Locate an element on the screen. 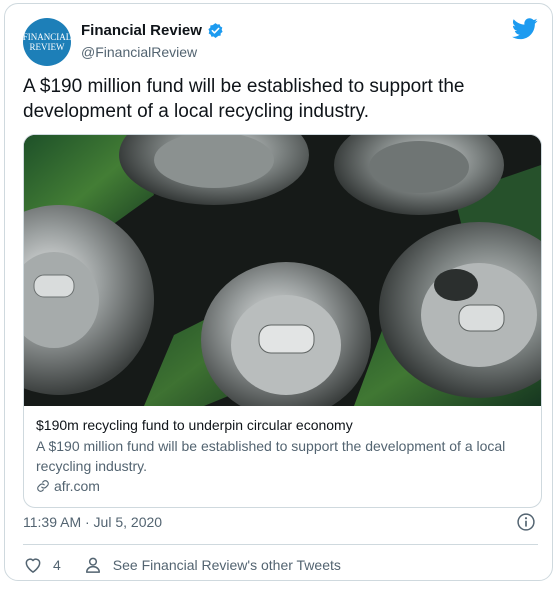 This screenshot has height=589, width=560. twitter-bird-icon is located at coordinates (525, 29).